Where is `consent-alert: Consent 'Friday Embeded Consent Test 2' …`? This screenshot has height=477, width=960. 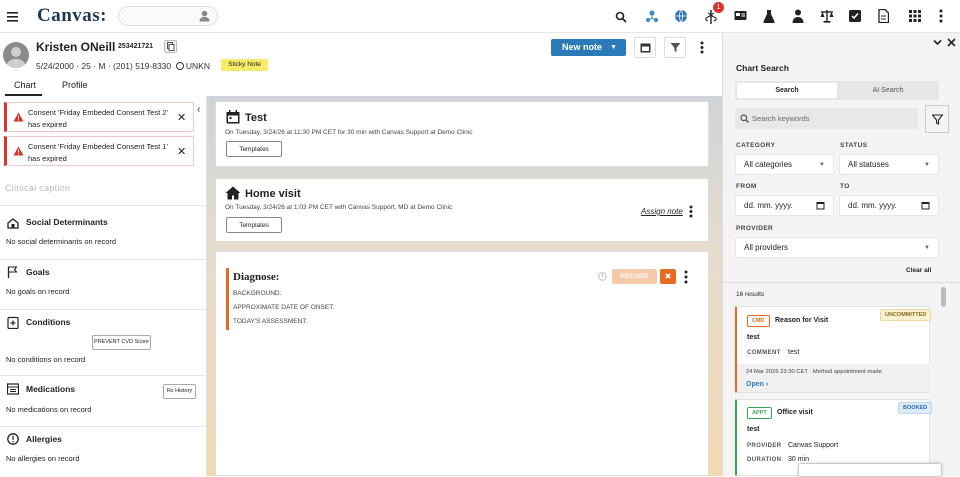
consent-alert: Consent 'Friday Embeded Consent Test 2' … is located at coordinates (99, 117).